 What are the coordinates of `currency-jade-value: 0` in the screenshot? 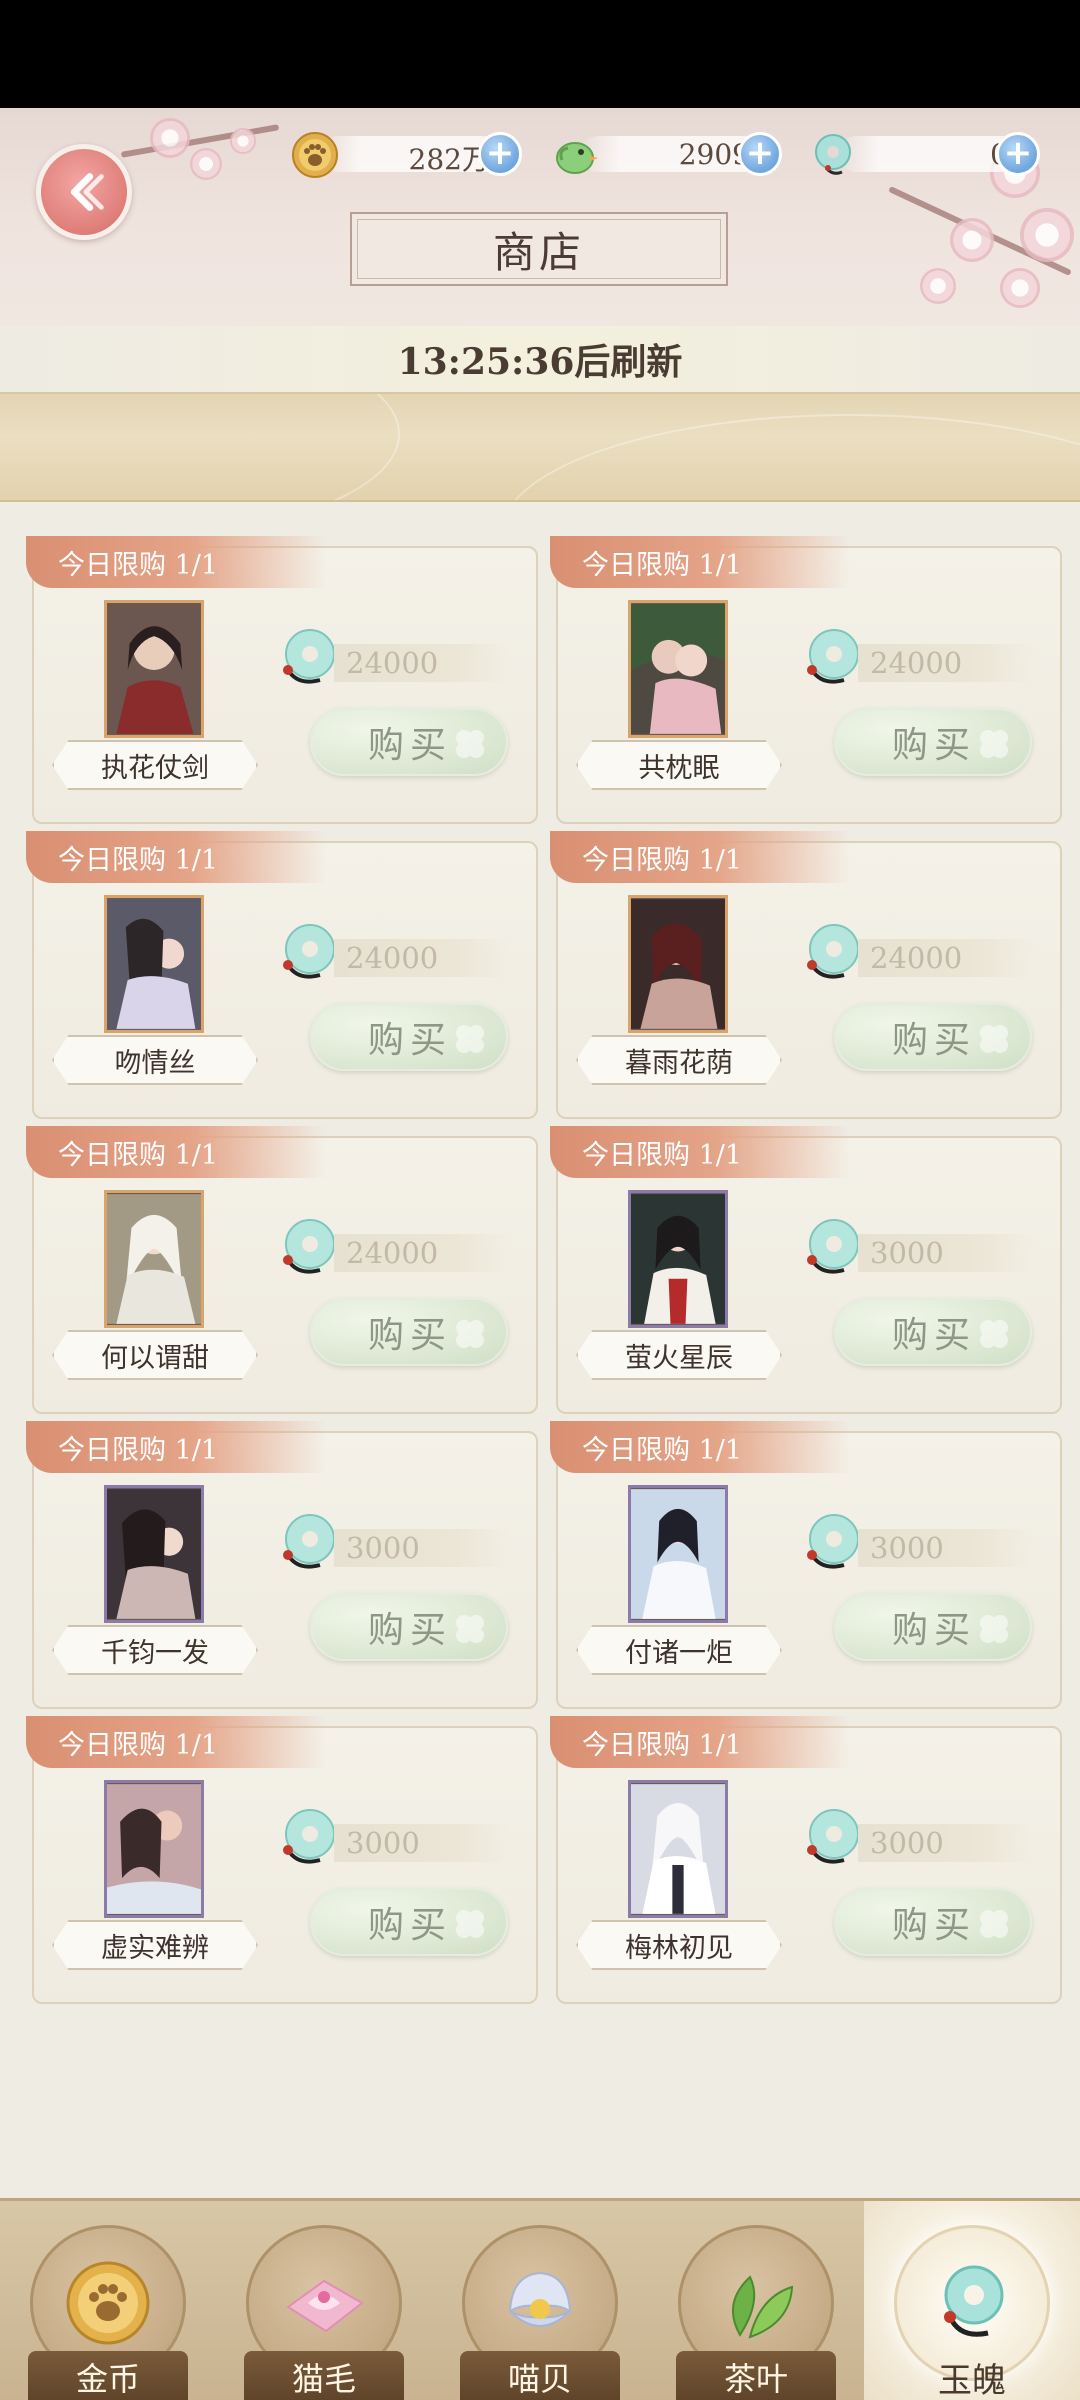 It's located at (933, 154).